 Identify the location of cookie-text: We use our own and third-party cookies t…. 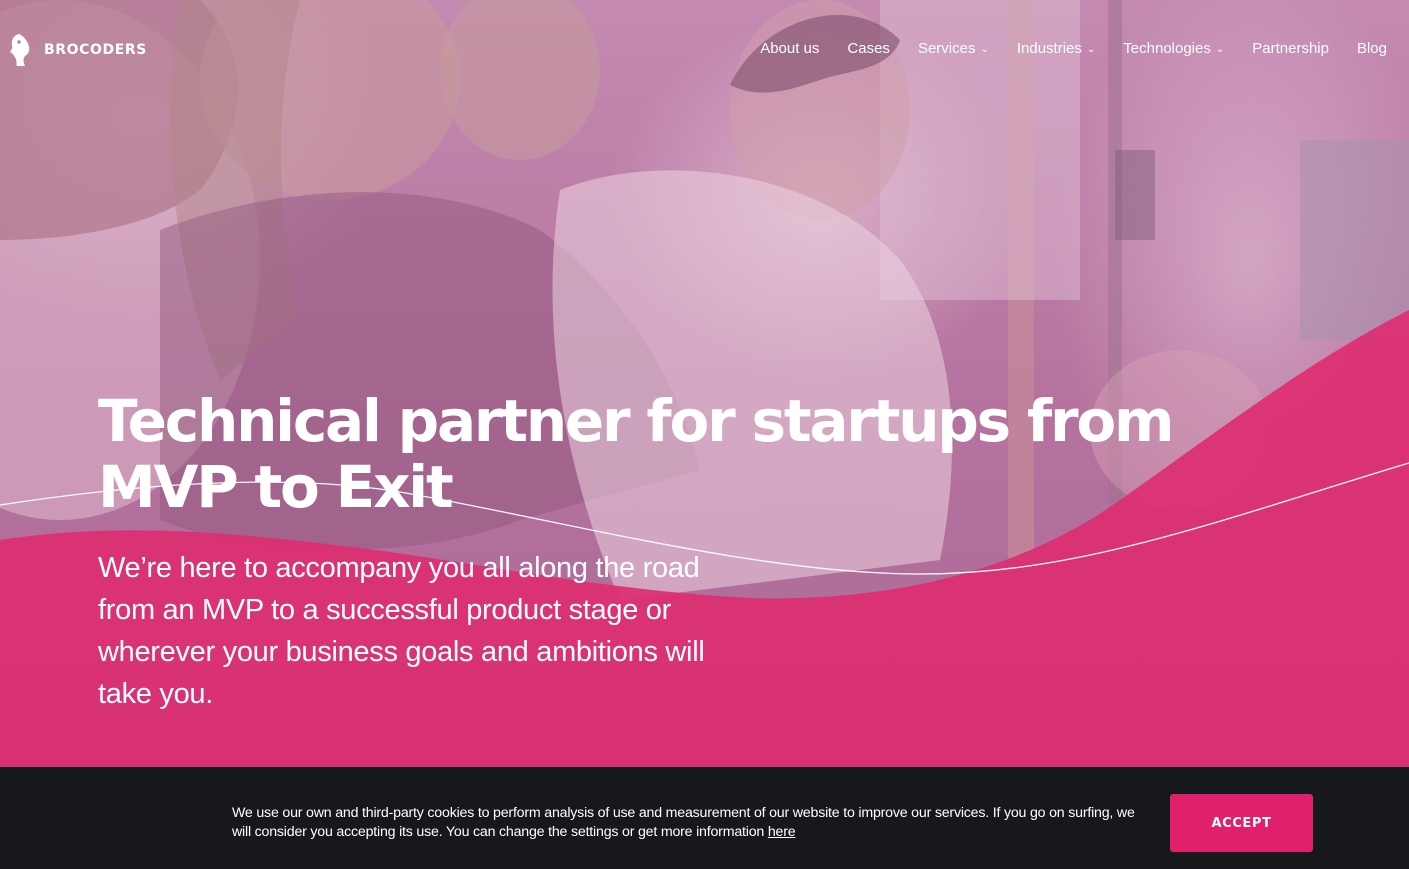
(683, 822).